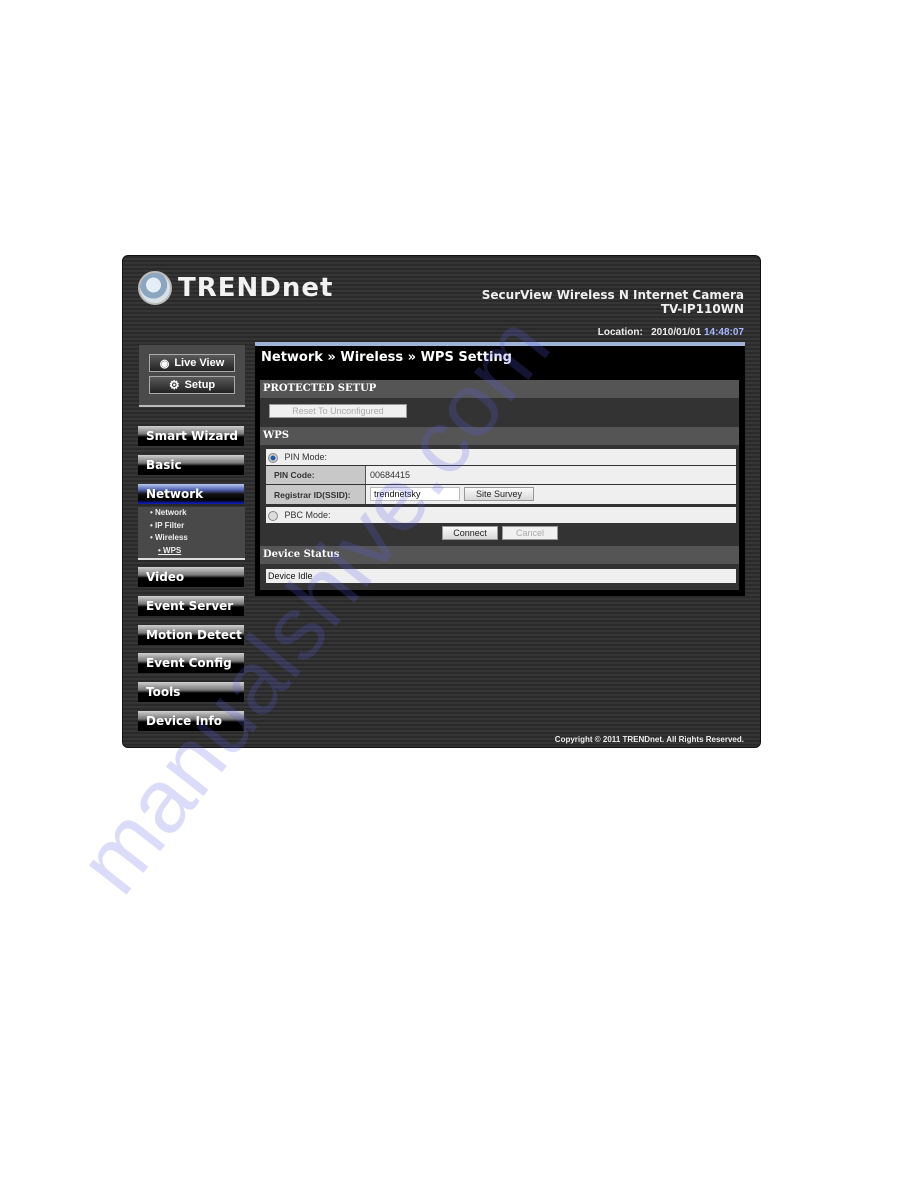 The image size is (918, 1188). Describe the element at coordinates (386, 357) in the screenshot. I see `page-title: Network » Wireless » WPS Setting` at that location.